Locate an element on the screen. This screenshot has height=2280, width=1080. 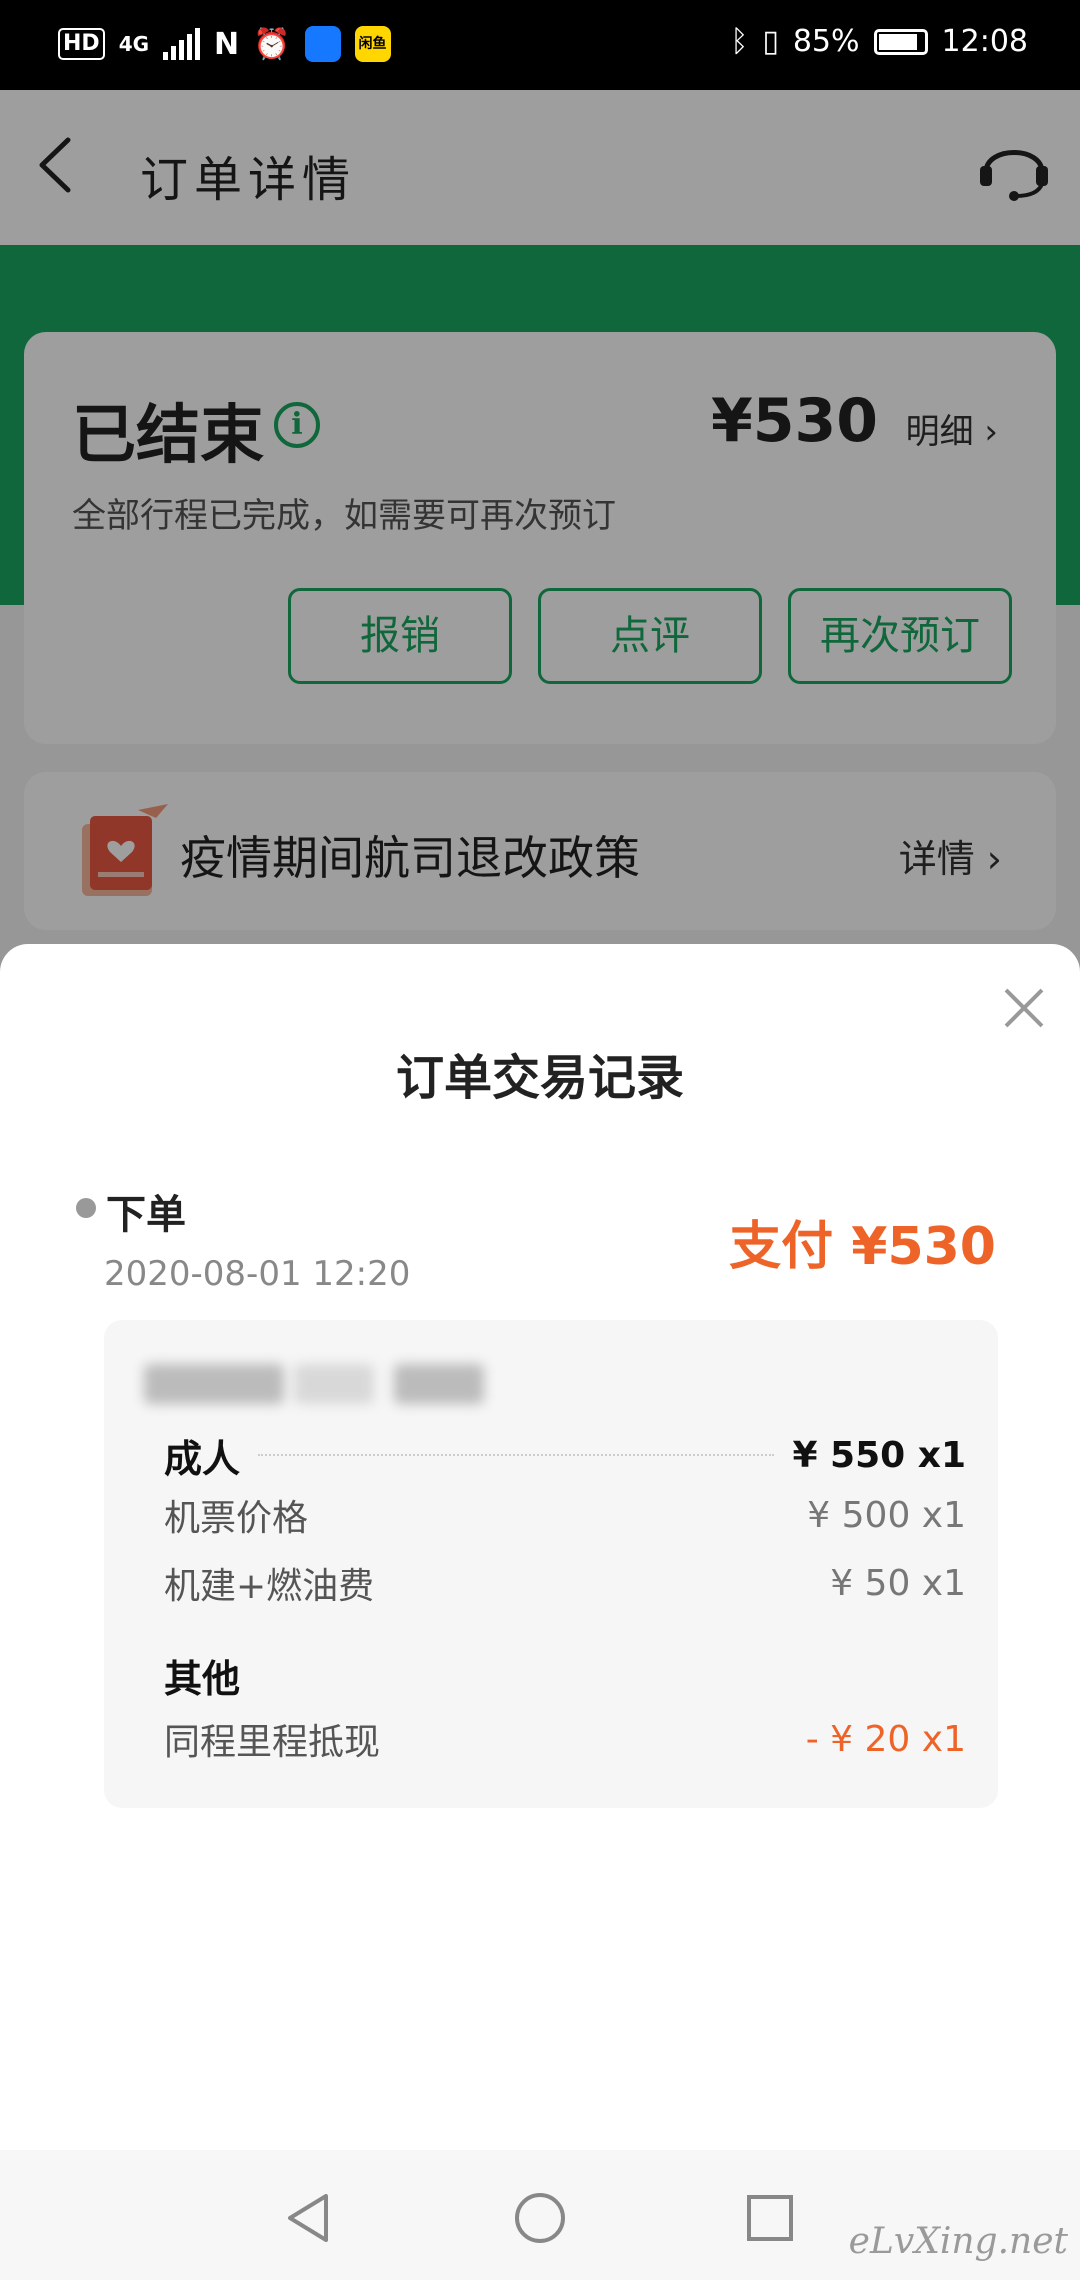
security-app-icon is located at coordinates (322, 44).